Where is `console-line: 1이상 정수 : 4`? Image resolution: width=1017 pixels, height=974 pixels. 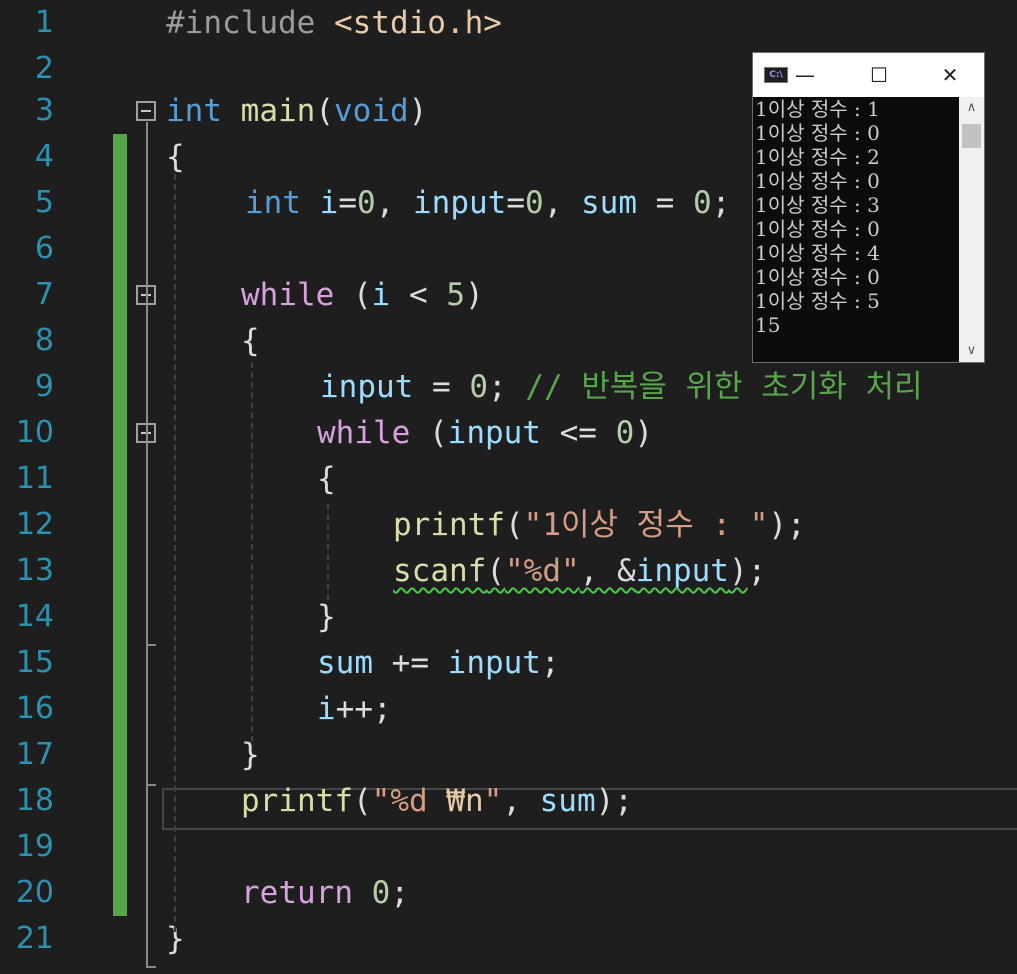
console-line: 1이상 정수 : 4 is located at coordinates (817, 253).